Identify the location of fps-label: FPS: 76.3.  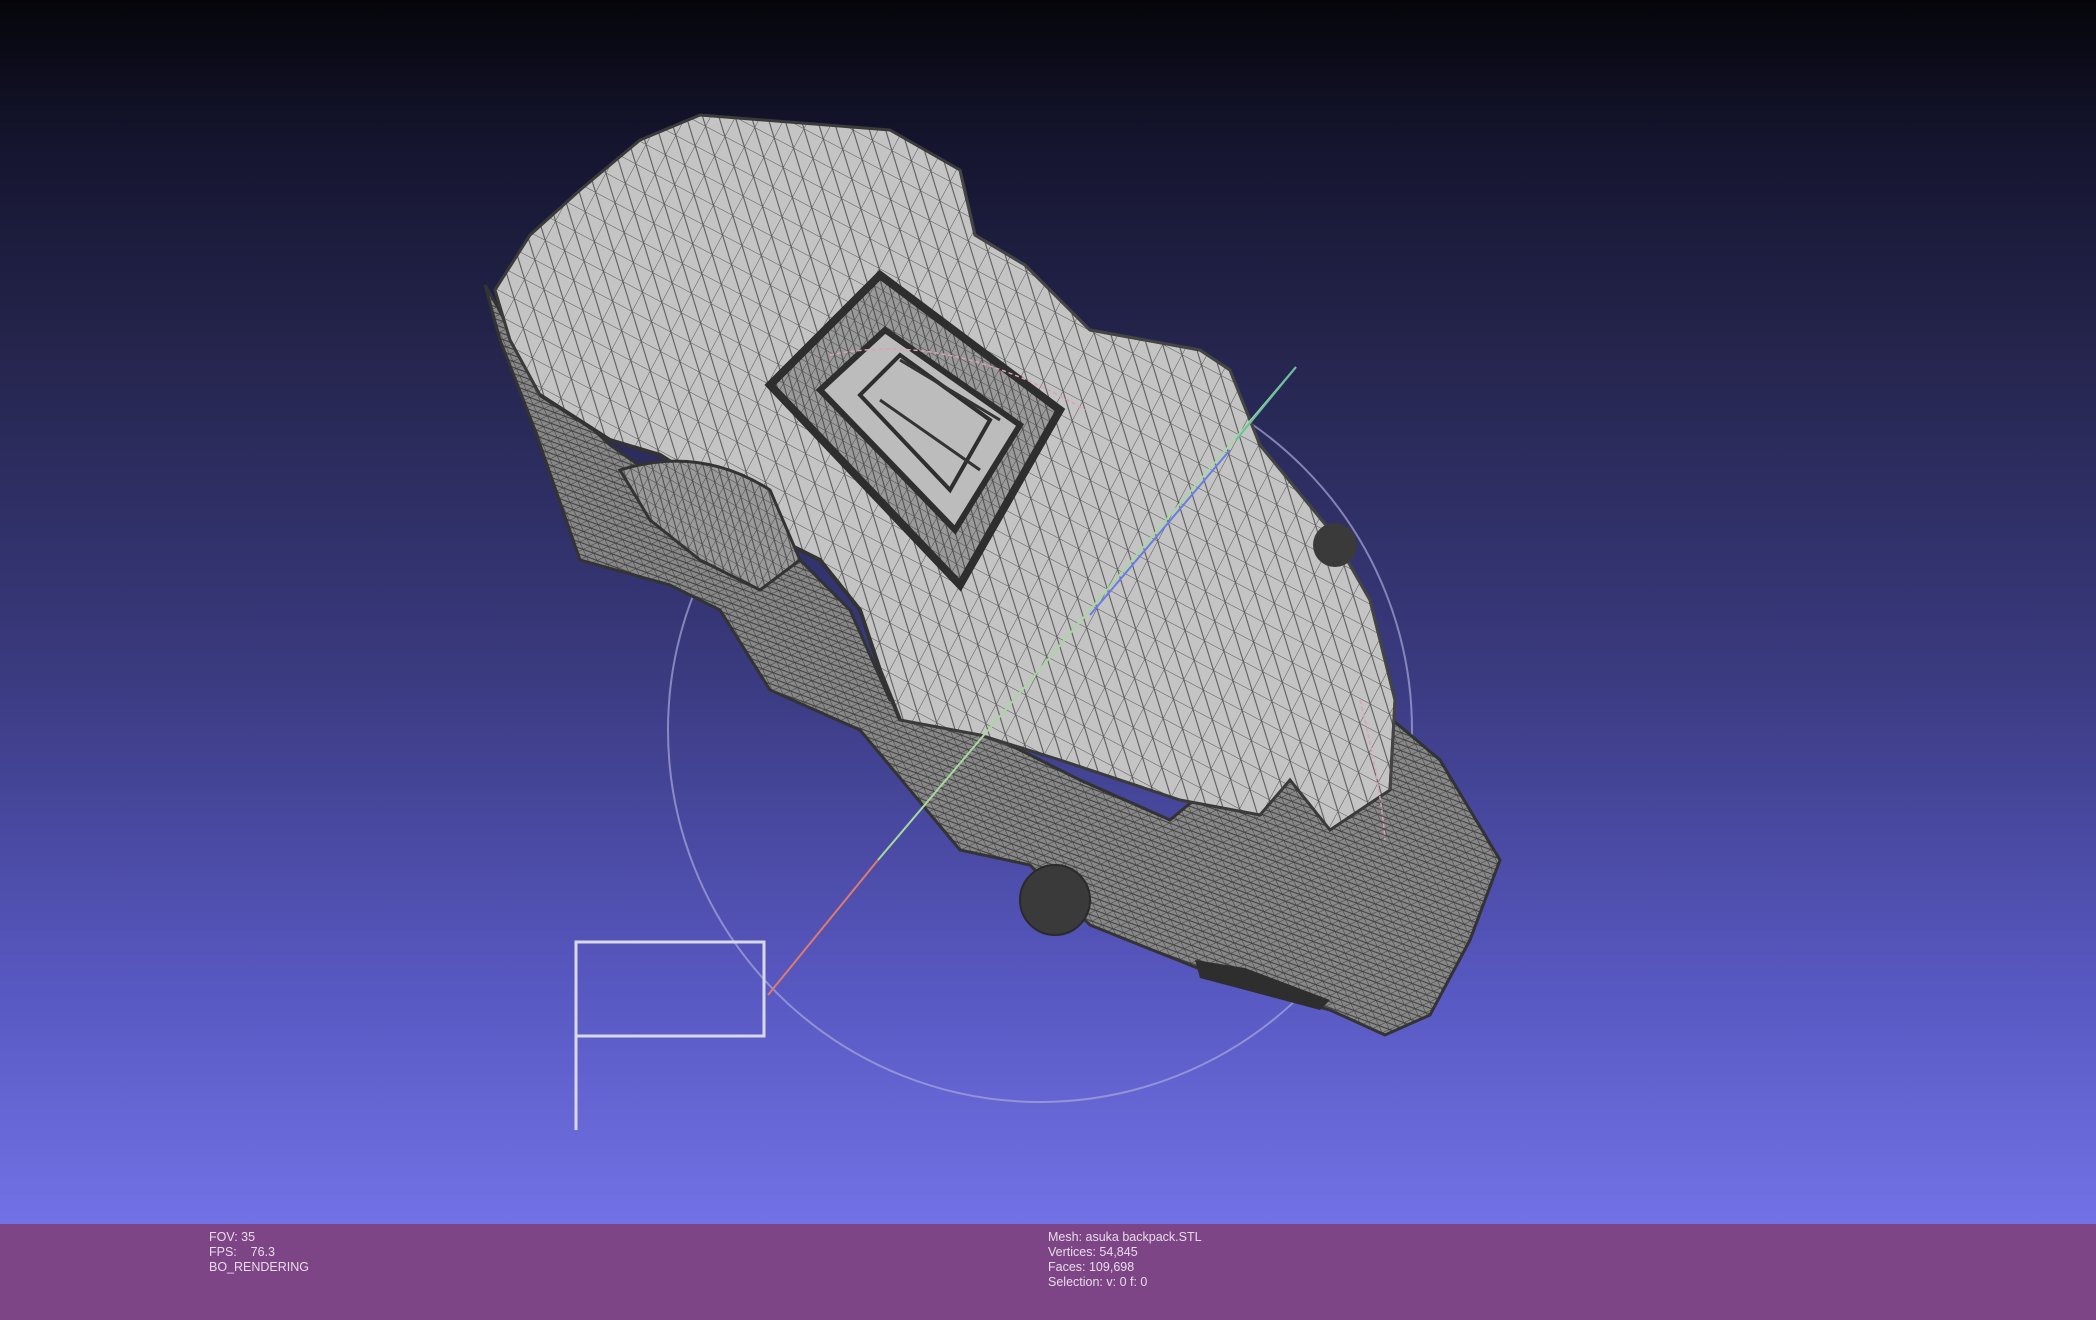
(242, 1252).